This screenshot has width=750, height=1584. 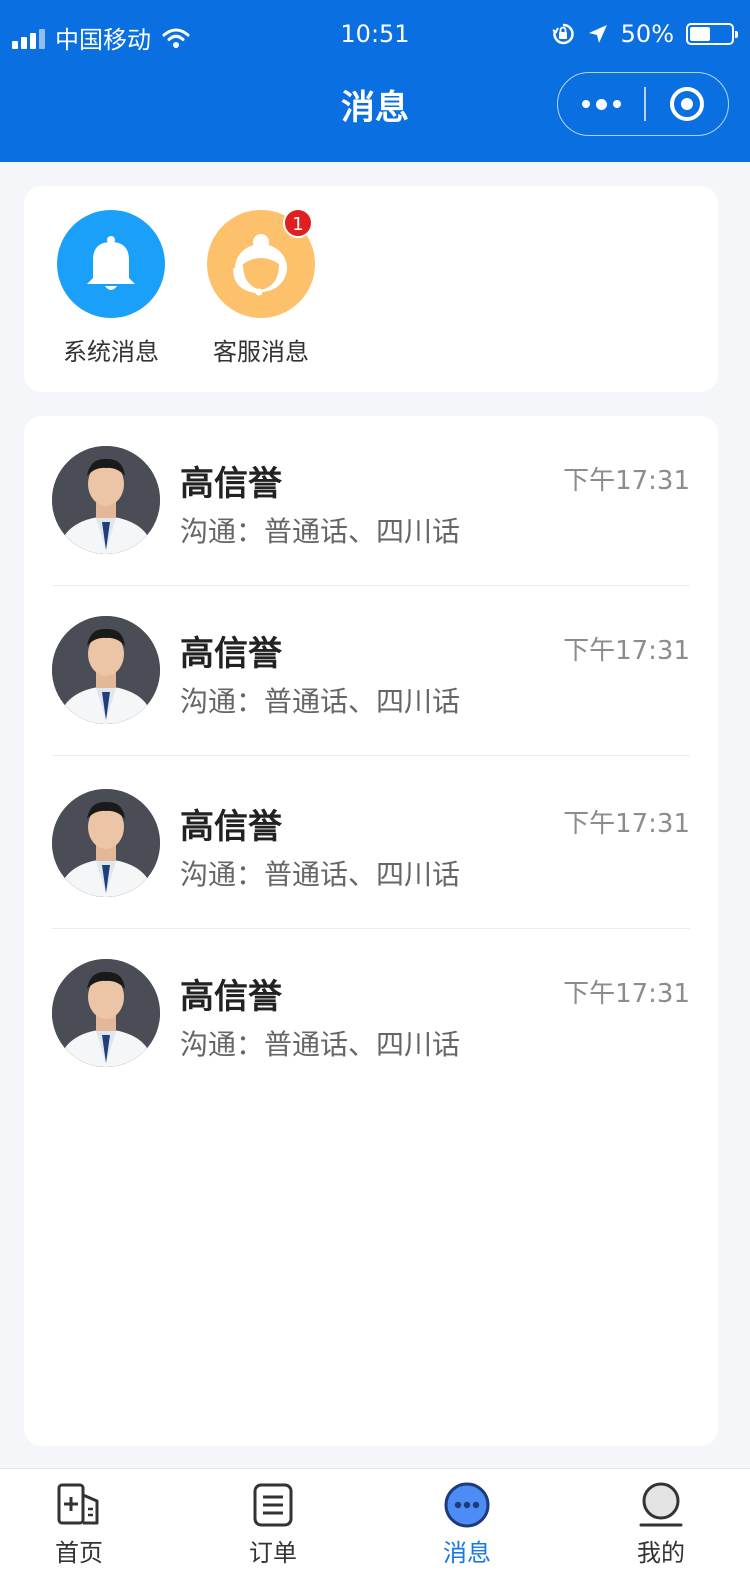 I want to click on system-messages-icon-circle, so click(x=111, y=264).